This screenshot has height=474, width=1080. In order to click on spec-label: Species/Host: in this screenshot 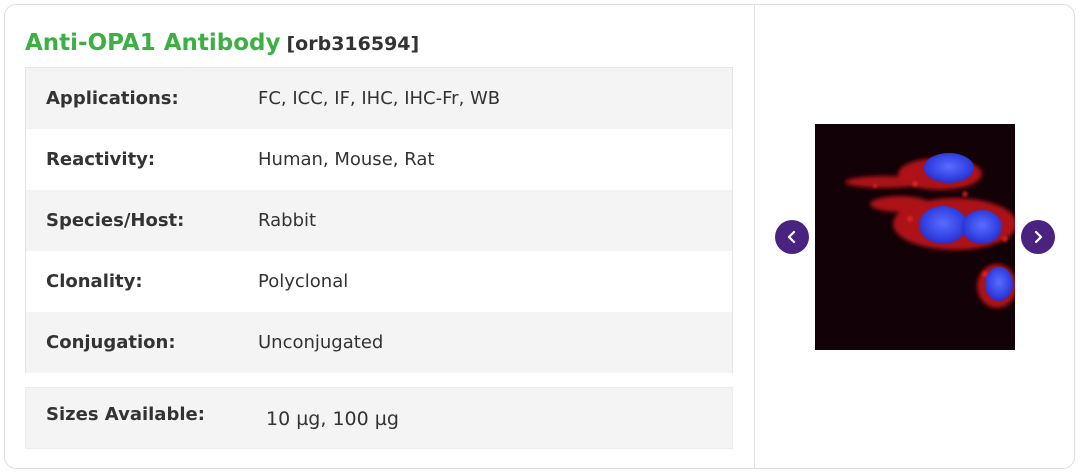, I will do `click(115, 220)`.